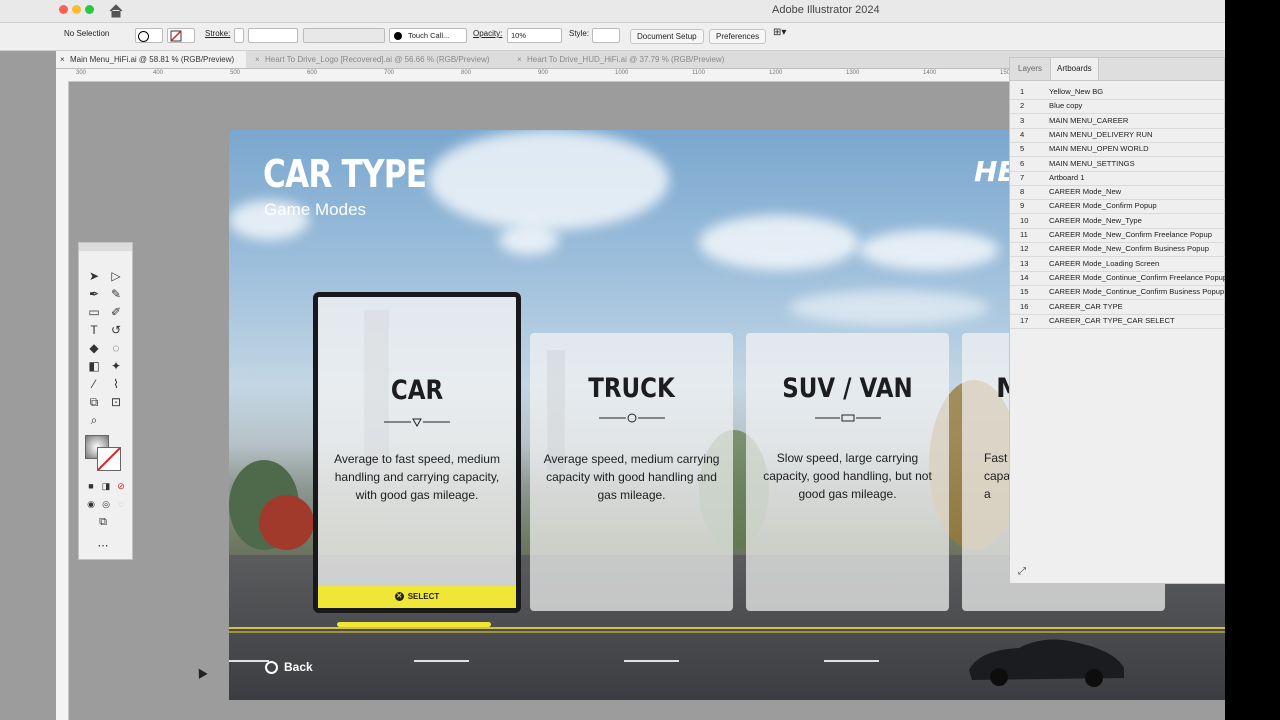 The height and width of the screenshot is (720, 1280). Describe the element at coordinates (289, 667) in the screenshot. I see `back-button: Back` at that location.